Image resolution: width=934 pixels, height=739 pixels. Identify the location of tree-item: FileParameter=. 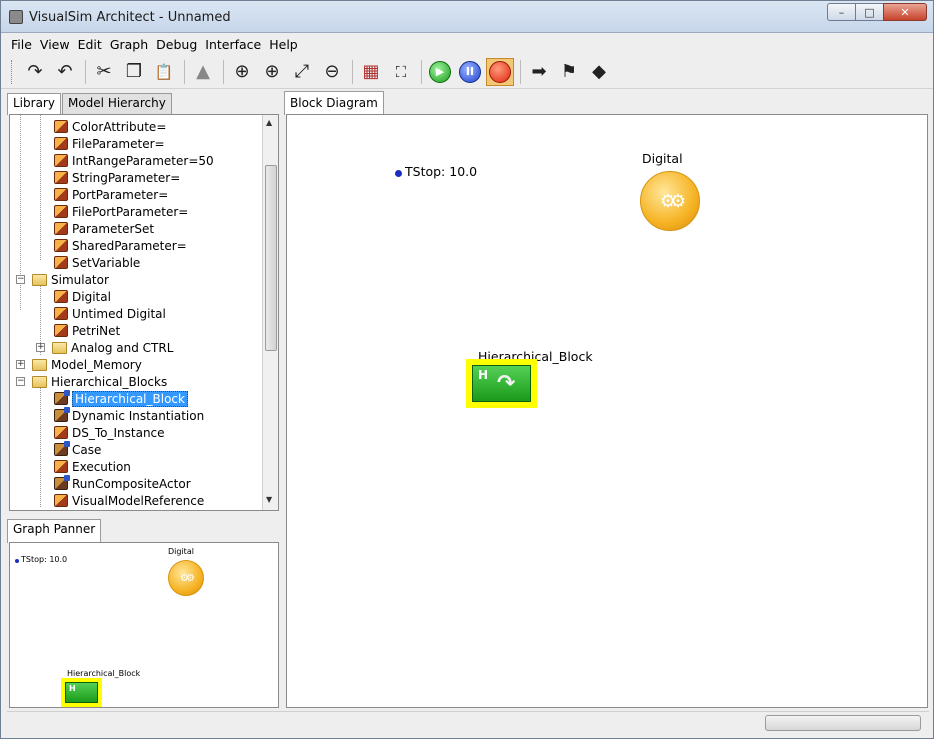
(109, 143).